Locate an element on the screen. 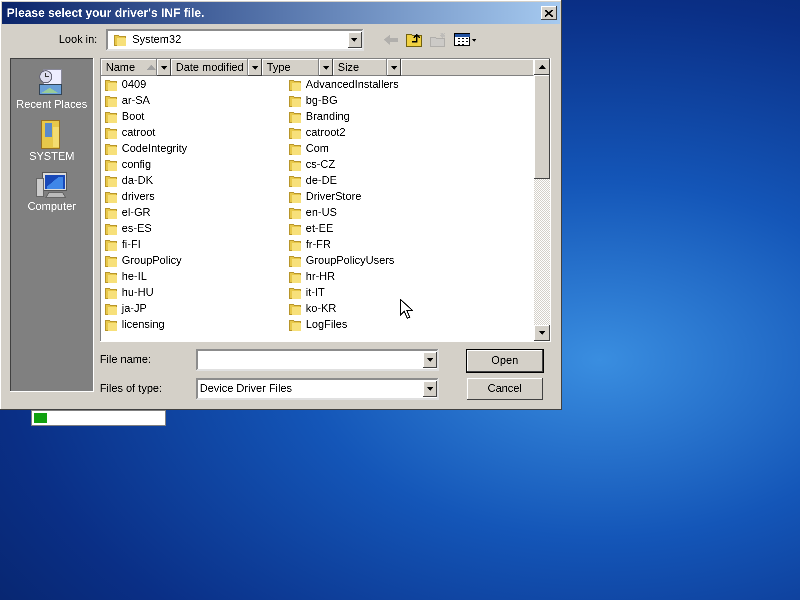  place-item: SYSTEM is located at coordinates (52, 141).